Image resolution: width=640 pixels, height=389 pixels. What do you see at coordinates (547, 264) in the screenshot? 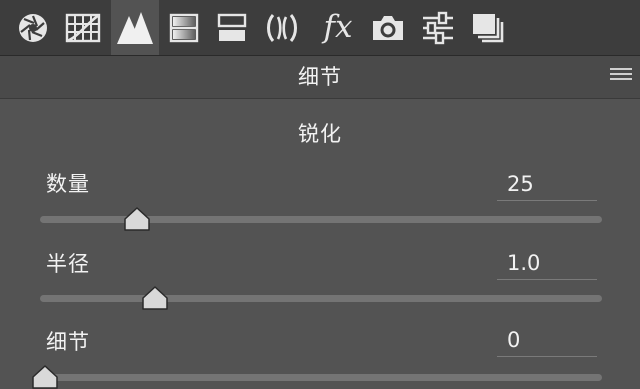
I see `radius-value-field: 1.0` at bounding box center [547, 264].